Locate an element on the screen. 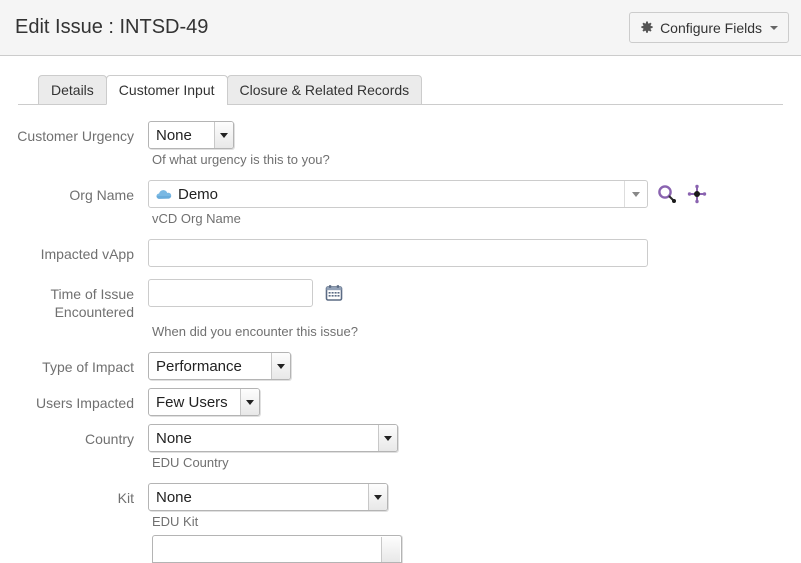 Image resolution: width=801 pixels, height=563 pixels. label-kit: Kit is located at coordinates (125, 498).